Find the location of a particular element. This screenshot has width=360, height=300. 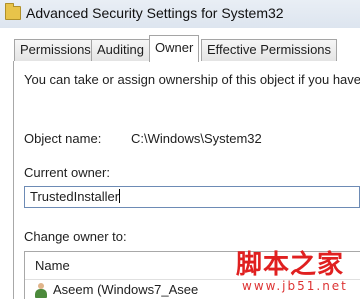

list-item-label: Aseem (Windows7_Asee is located at coordinates (126, 289).